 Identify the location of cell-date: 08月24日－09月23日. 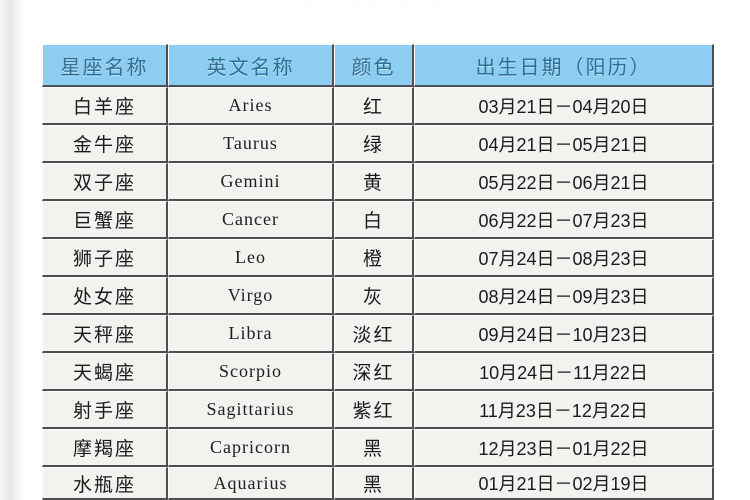
(564, 296).